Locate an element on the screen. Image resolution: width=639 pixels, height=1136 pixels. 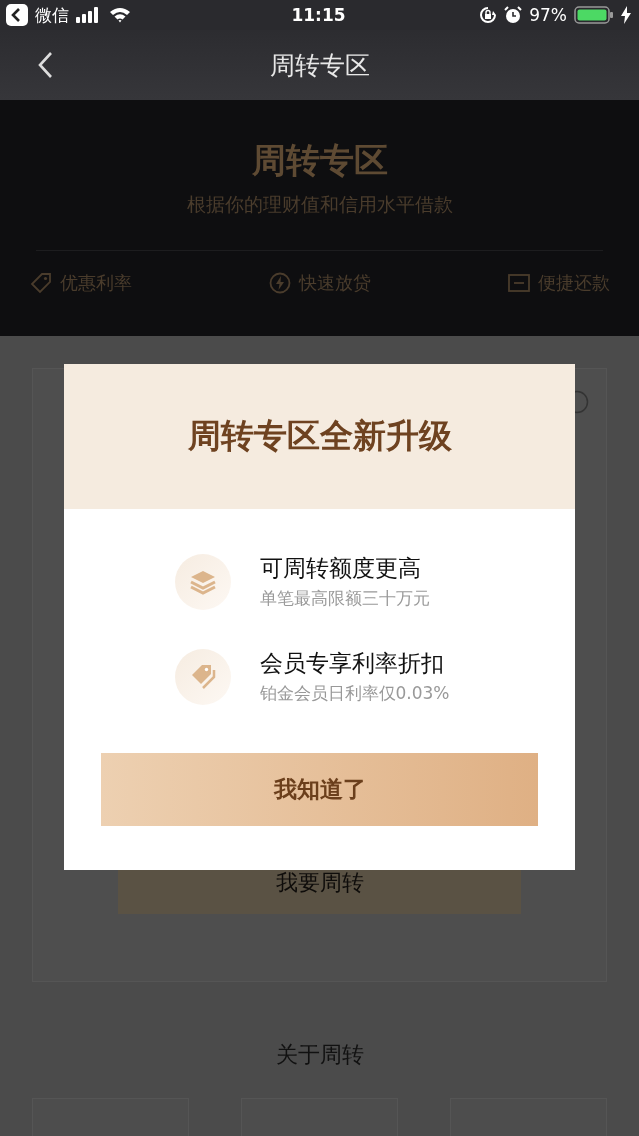
benefit-title: 会员专享利率折扣 is located at coordinates (352, 663).